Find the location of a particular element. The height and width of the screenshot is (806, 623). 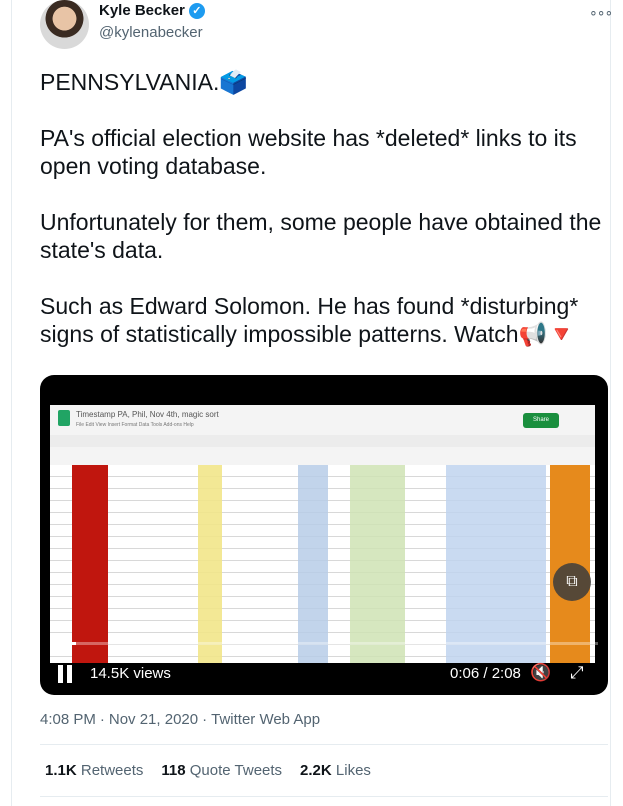

likes-stat: 2.2K Likes is located at coordinates (335, 770).